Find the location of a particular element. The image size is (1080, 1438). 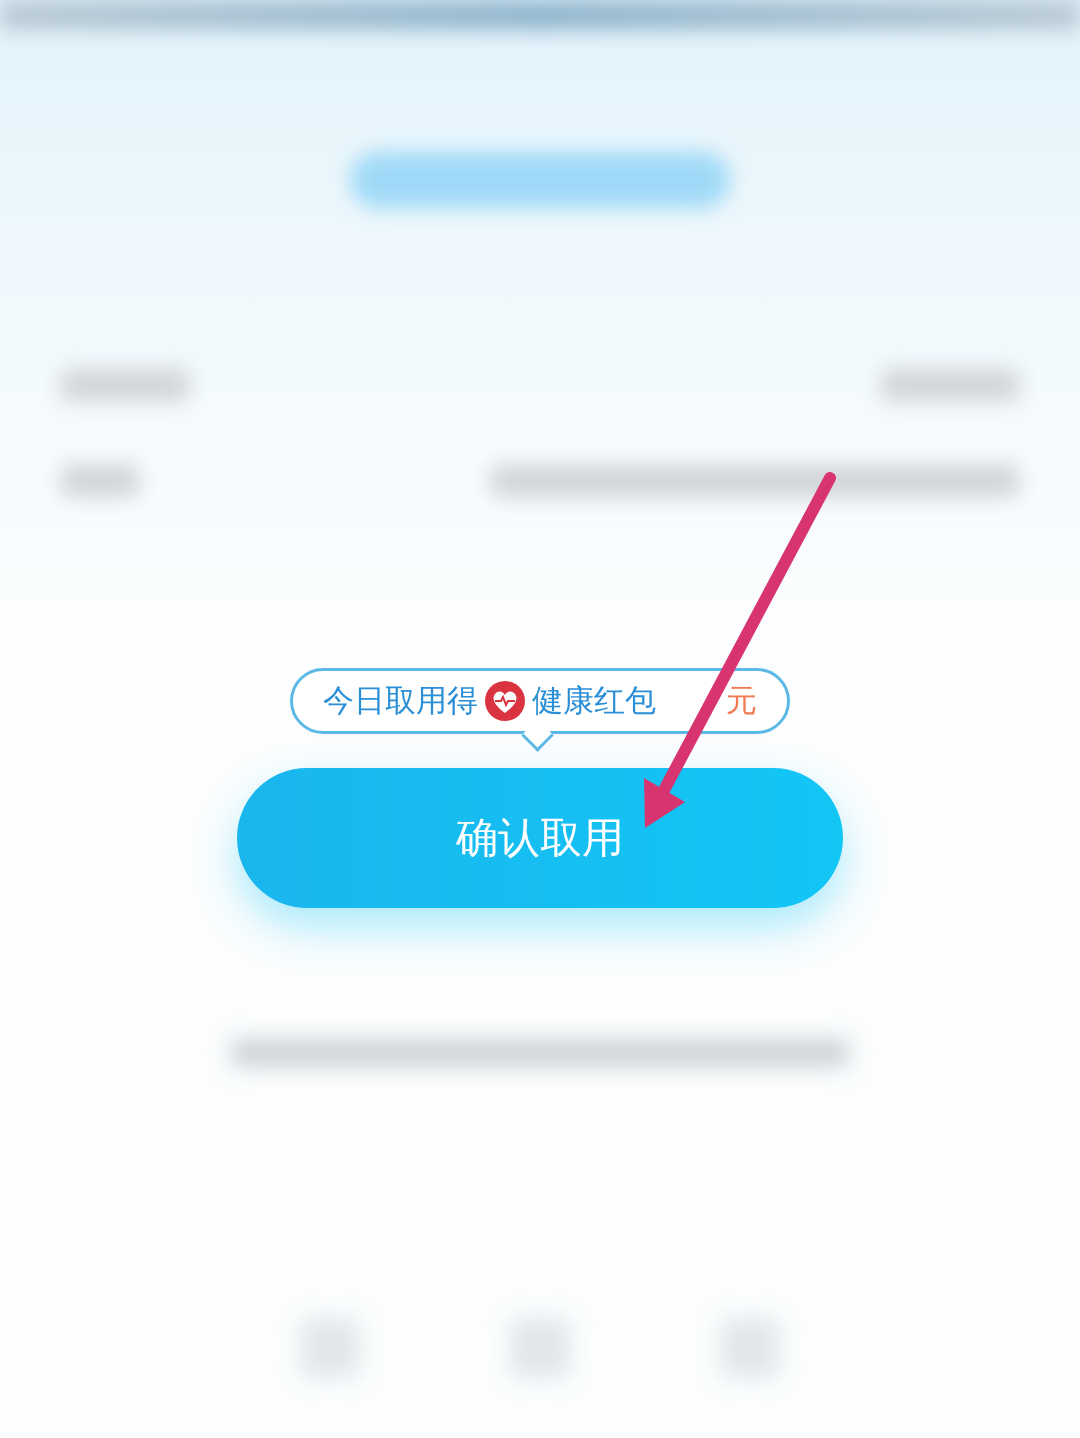

reward-label: 健康红包 is located at coordinates (594, 700).